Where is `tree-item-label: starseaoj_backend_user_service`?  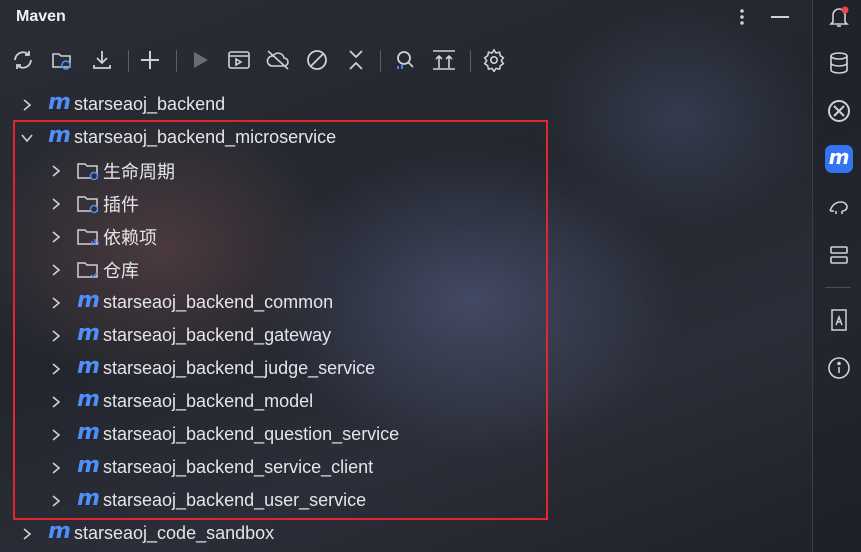 tree-item-label: starseaoj_backend_user_service is located at coordinates (235, 500).